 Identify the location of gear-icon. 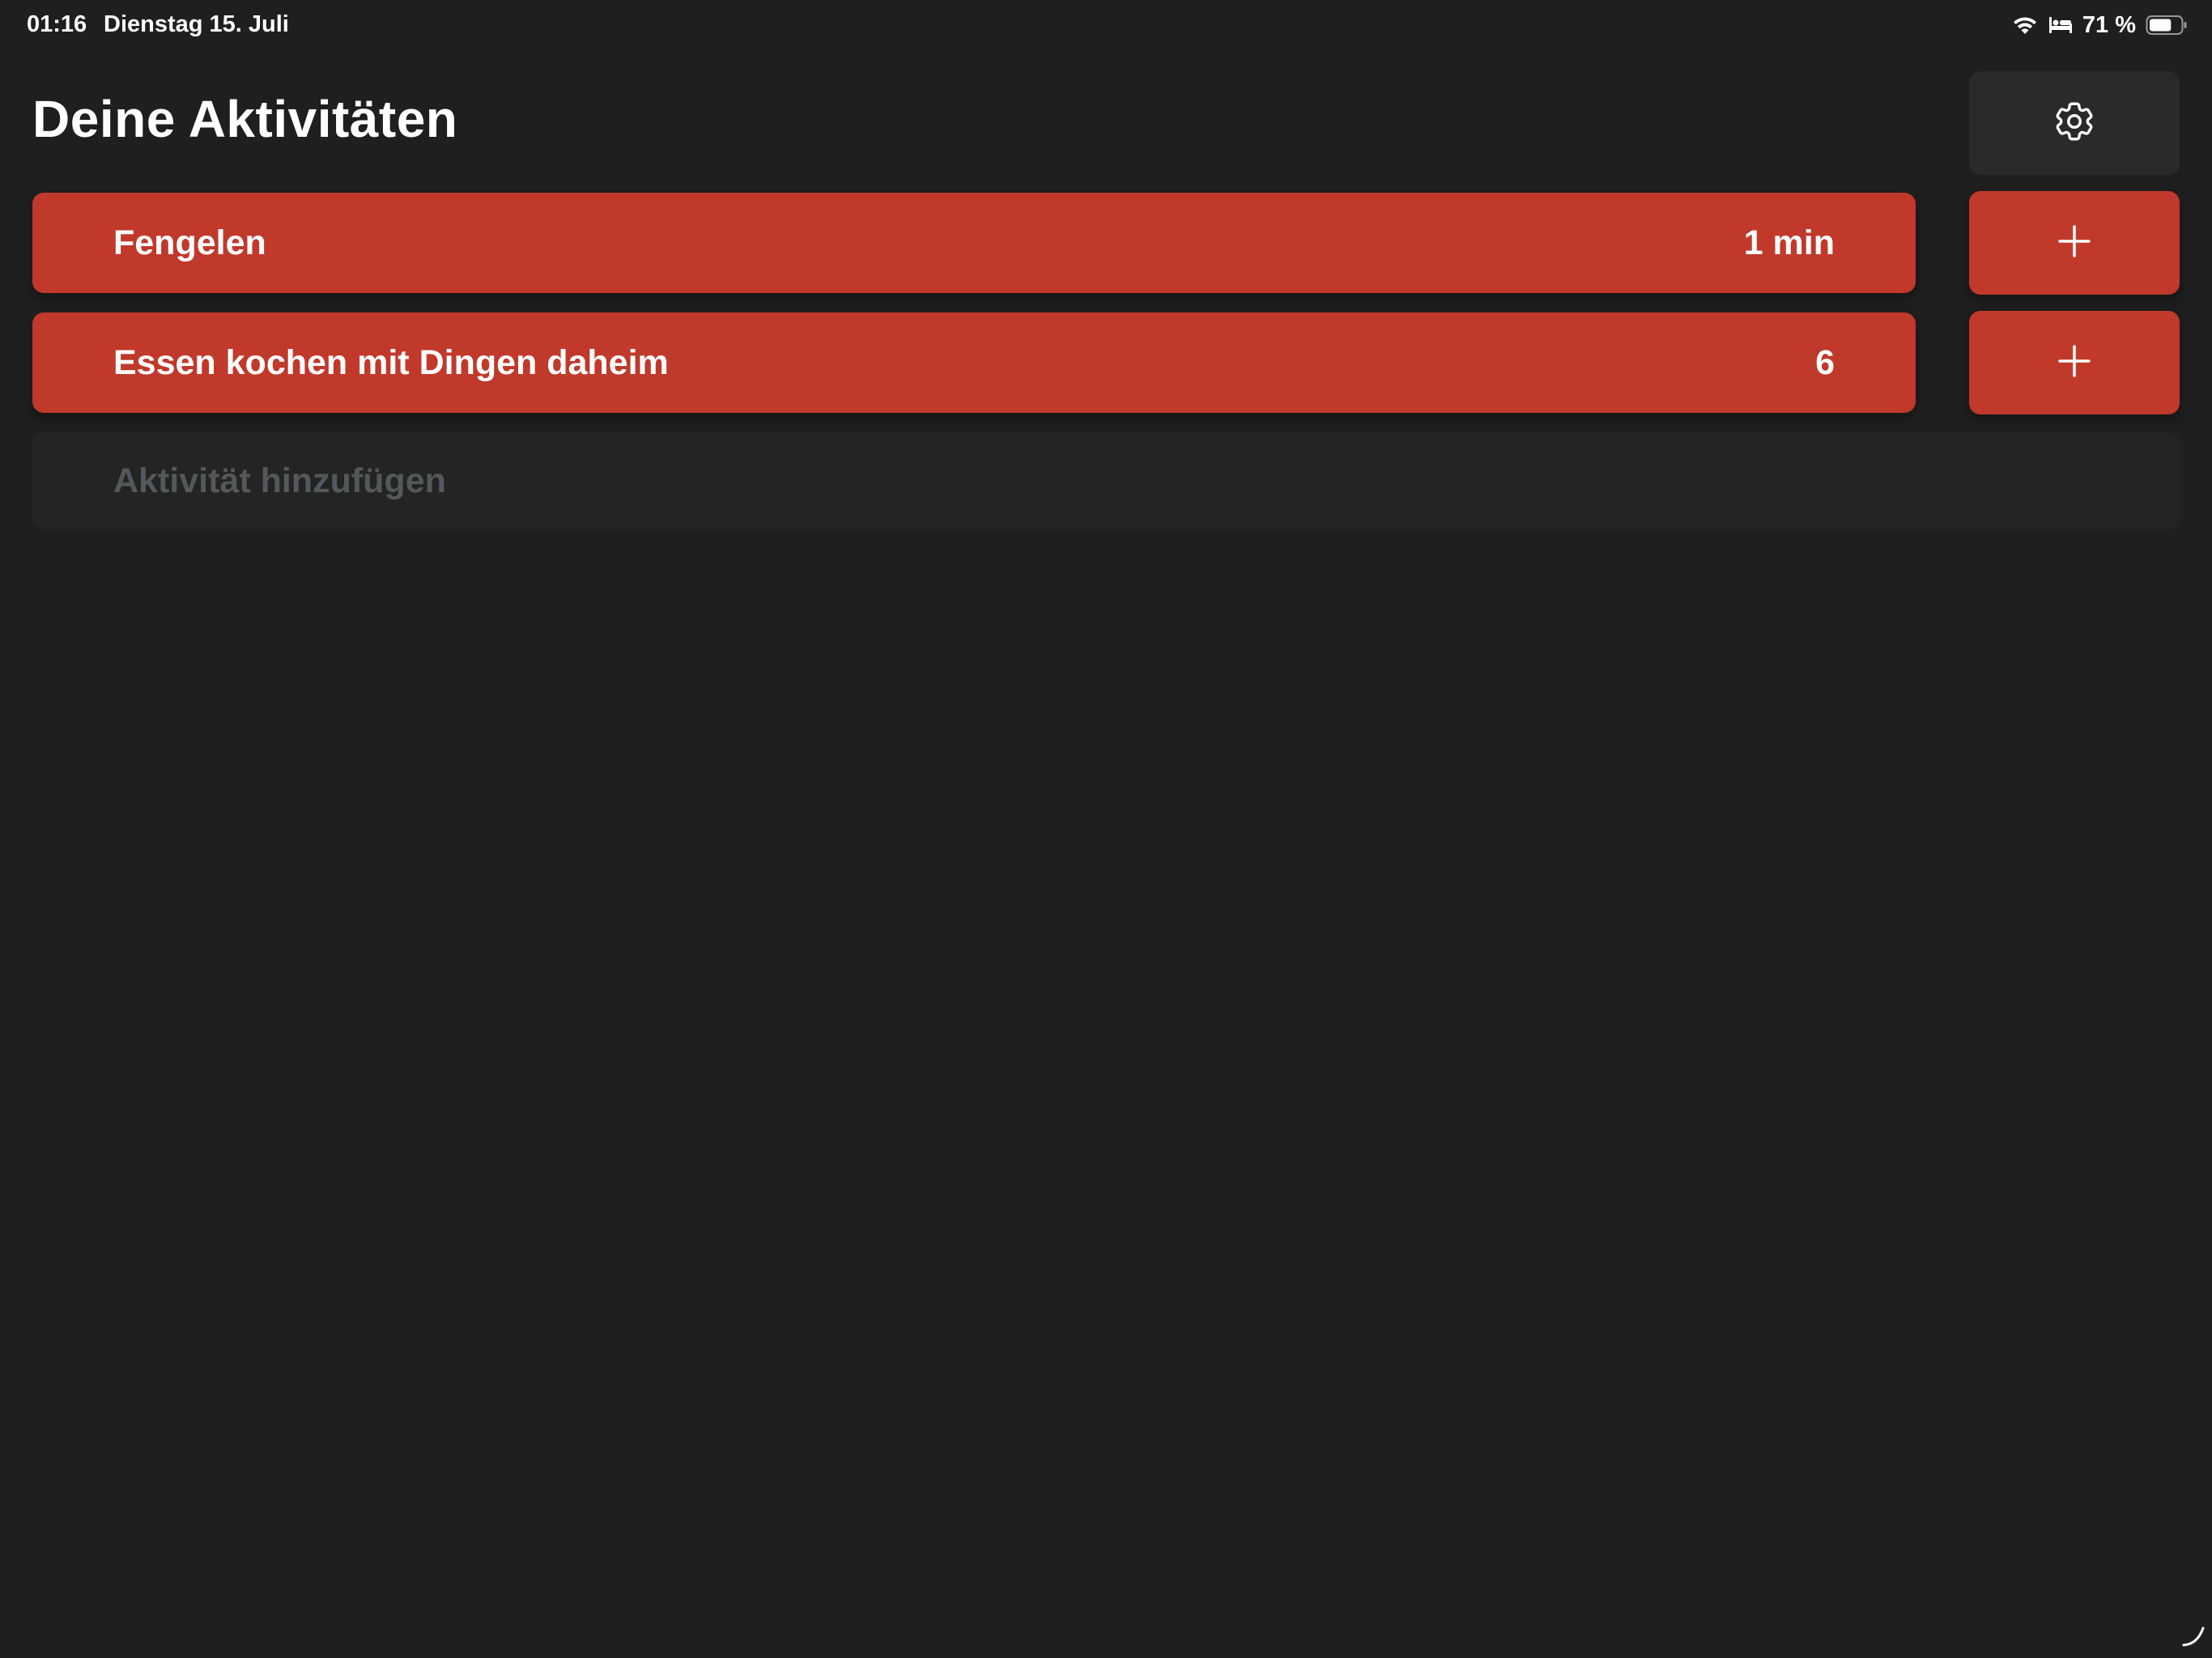
(2075, 123).